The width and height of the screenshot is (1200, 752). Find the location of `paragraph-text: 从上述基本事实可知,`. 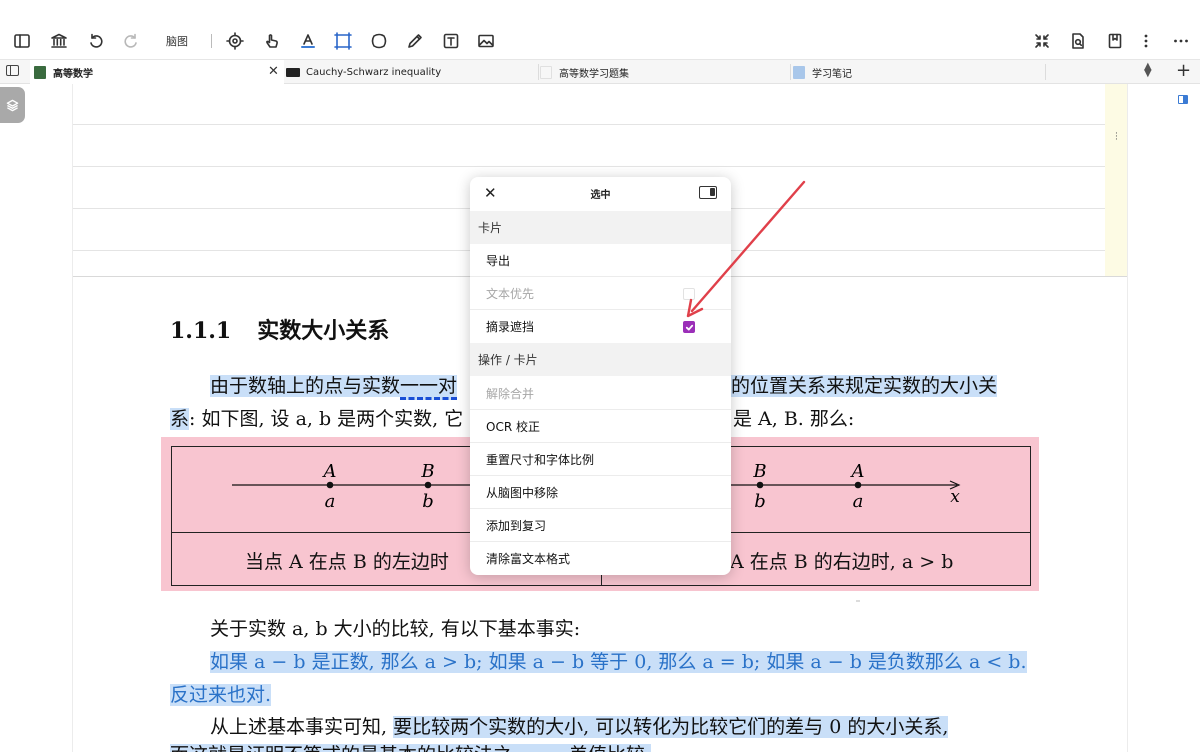

paragraph-text: 从上述基本事实可知, is located at coordinates (299, 727).